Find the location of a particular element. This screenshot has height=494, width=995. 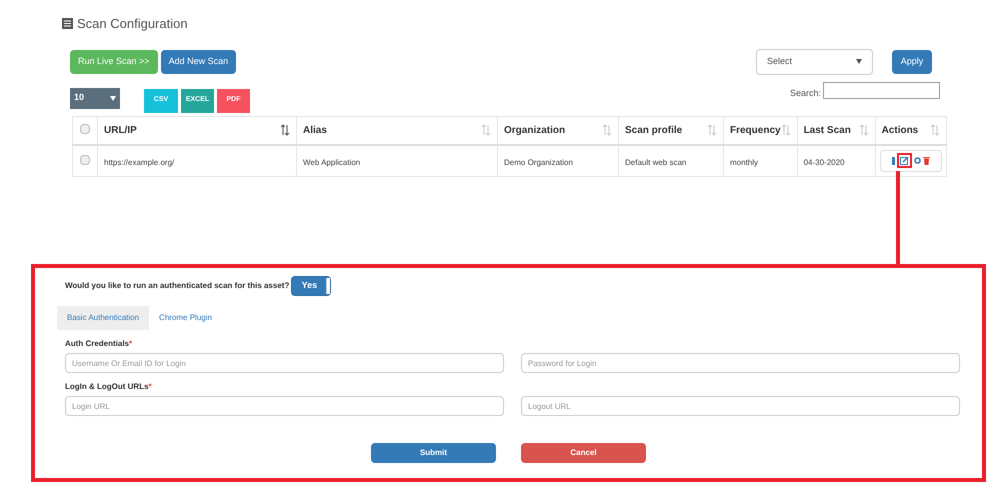

page-size-select: 10 is located at coordinates (95, 98).